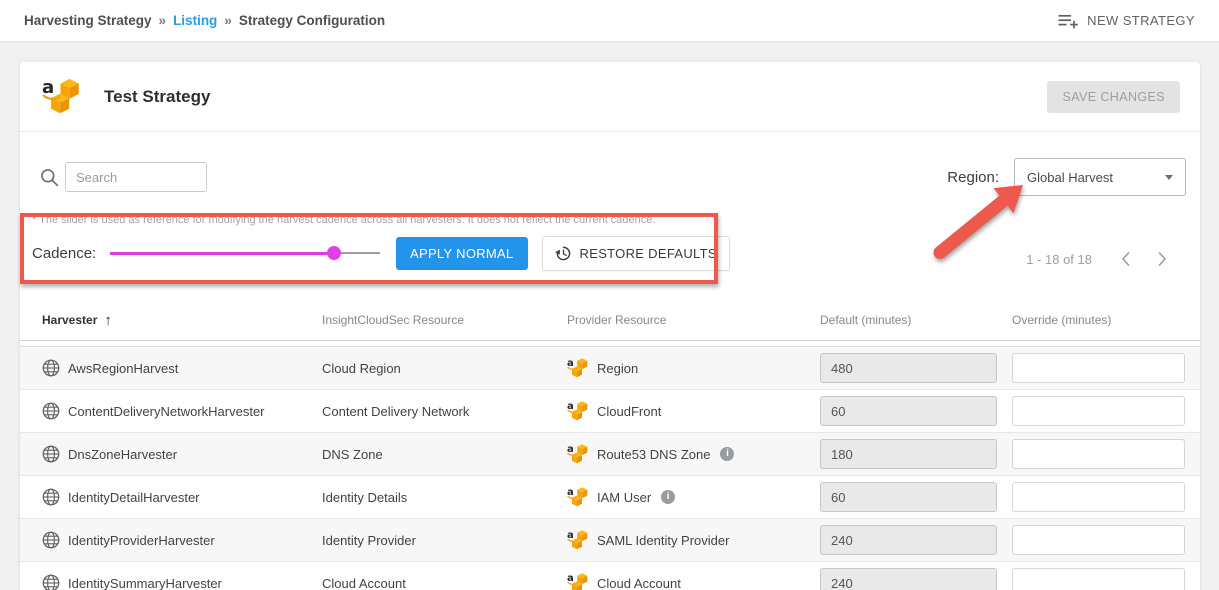  I want to click on ics-resource-name: Cloud Account, so click(364, 582).